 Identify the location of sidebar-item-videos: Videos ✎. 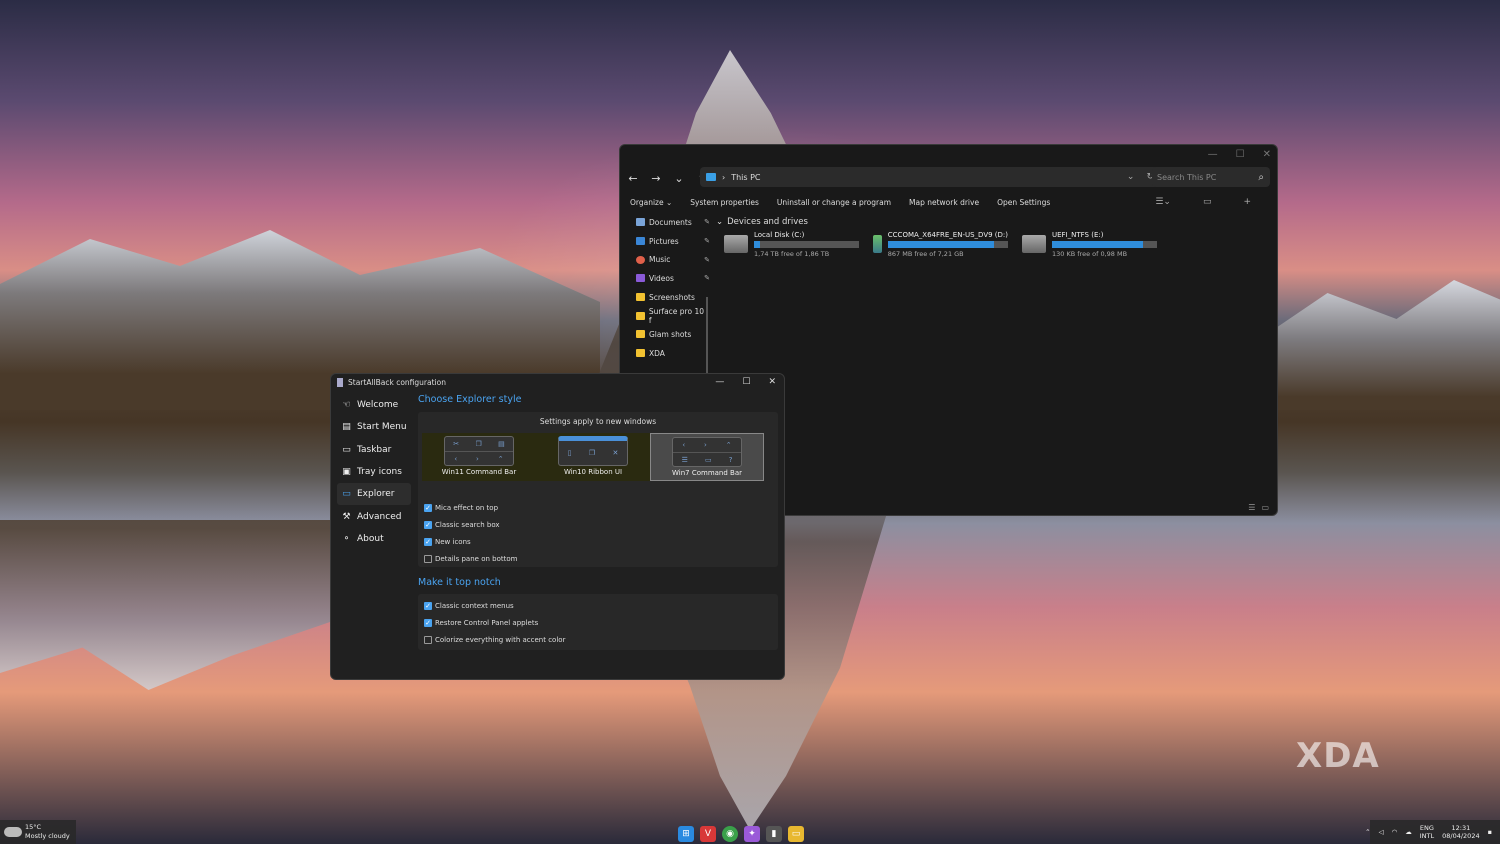
(673, 278).